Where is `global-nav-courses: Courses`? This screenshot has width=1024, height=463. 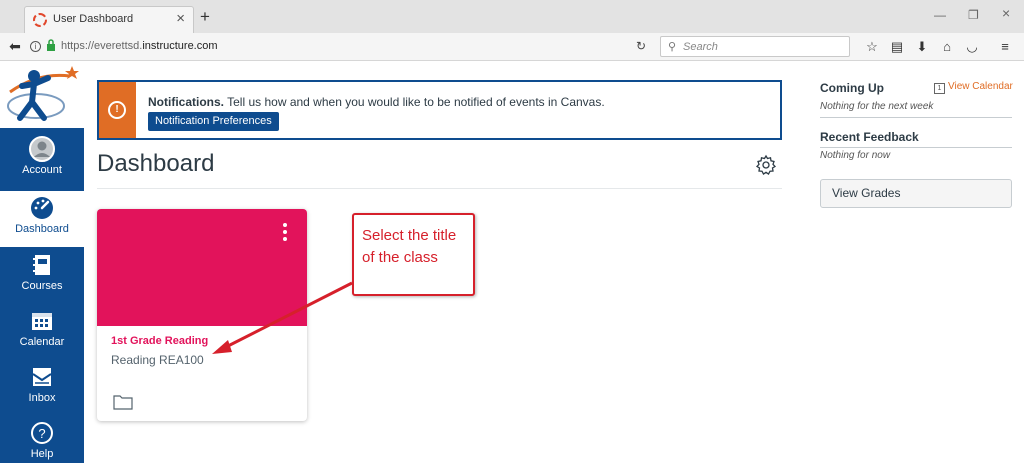 global-nav-courses: Courses is located at coordinates (42, 276).